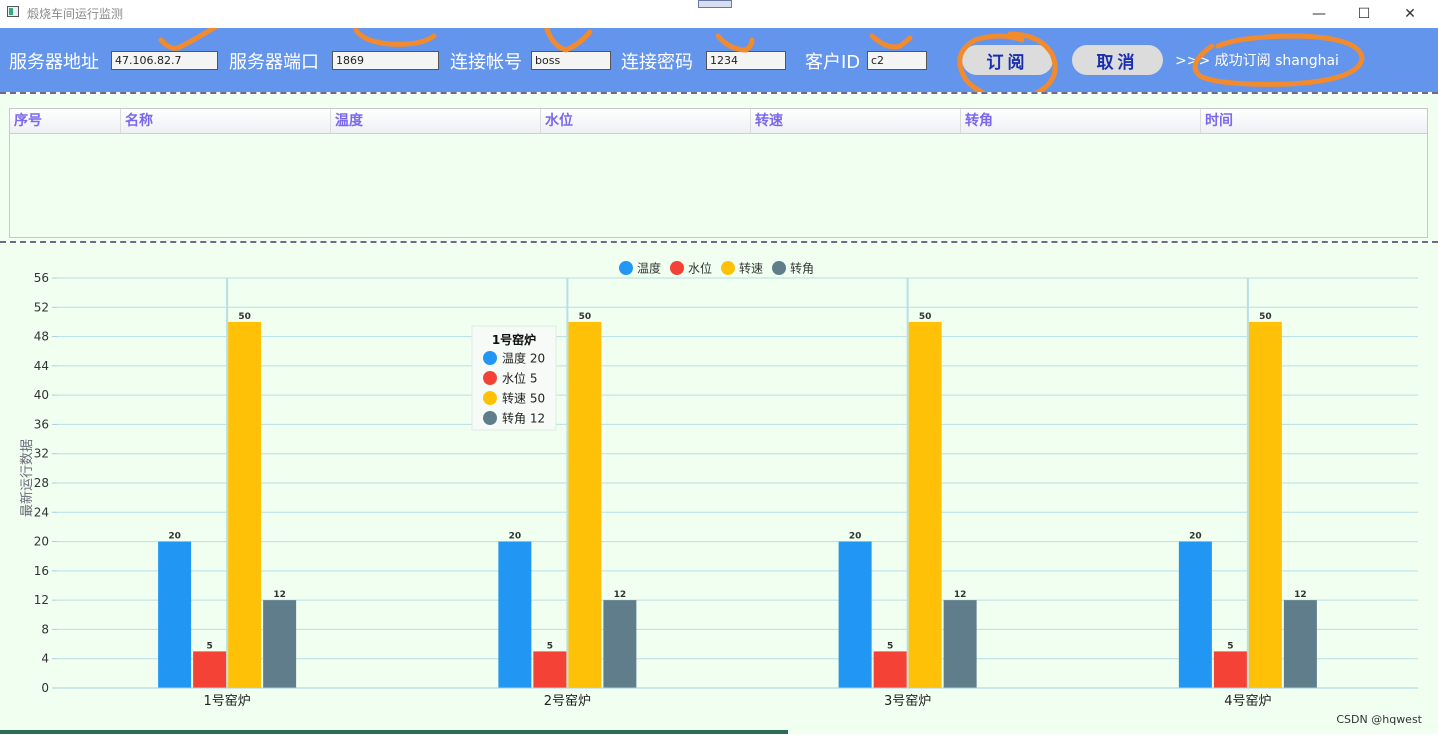  Describe the element at coordinates (1319, 14) in the screenshot. I see `minimize-button: —` at that location.